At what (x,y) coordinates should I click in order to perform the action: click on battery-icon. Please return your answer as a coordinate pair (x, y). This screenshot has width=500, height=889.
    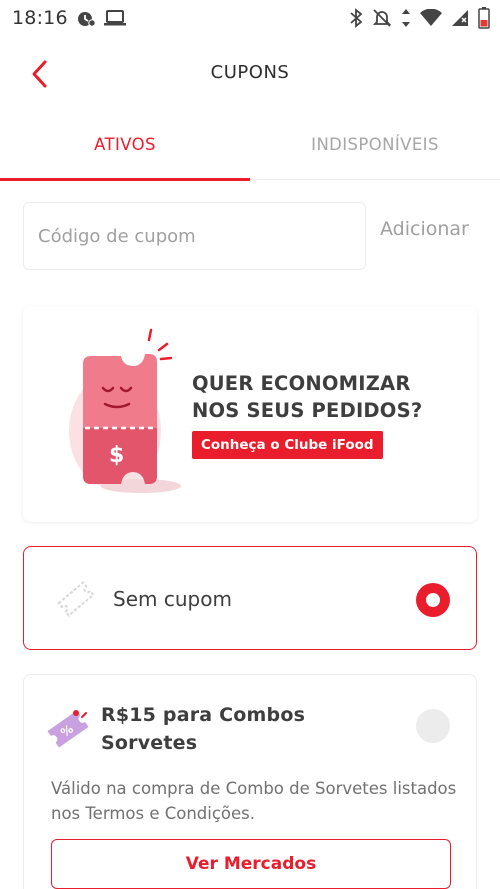
    Looking at the image, I should click on (484, 18).